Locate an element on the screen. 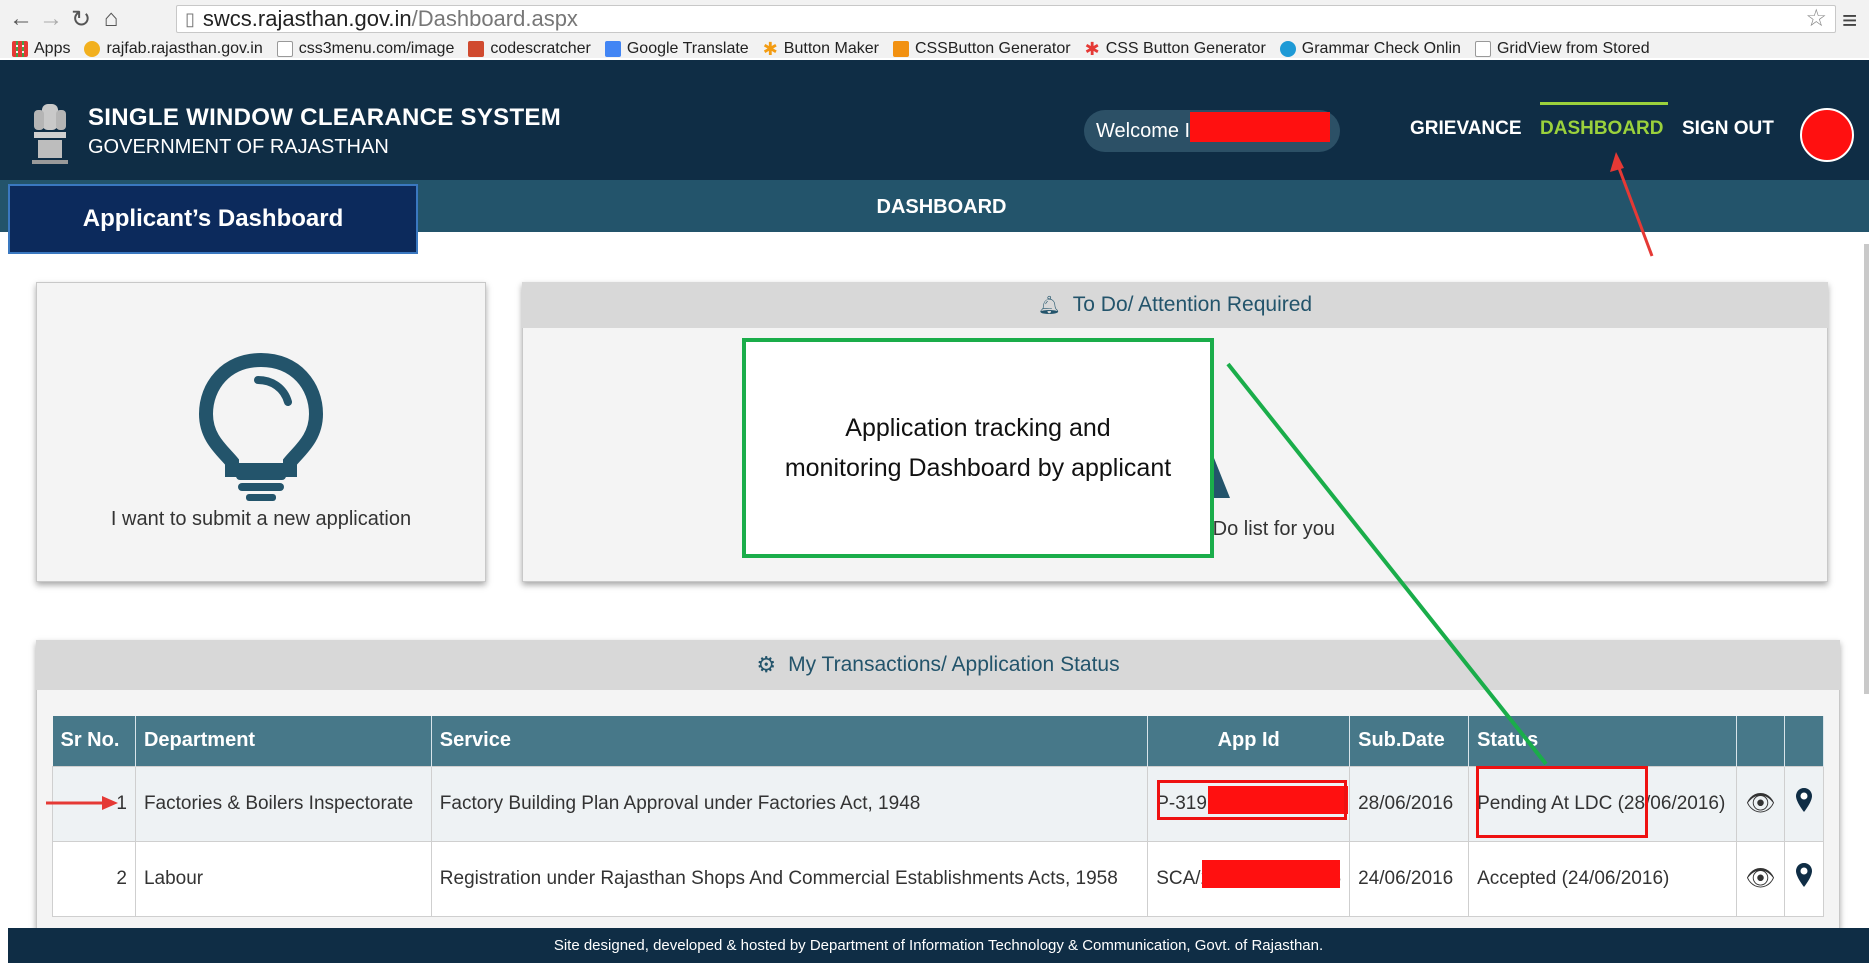  annotation-line-1: Application tracking and is located at coordinates (978, 428).